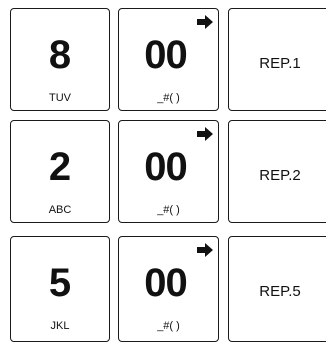 This screenshot has width=326, height=342. What do you see at coordinates (60, 98) in the screenshot?
I see `key-letters: TUV` at bounding box center [60, 98].